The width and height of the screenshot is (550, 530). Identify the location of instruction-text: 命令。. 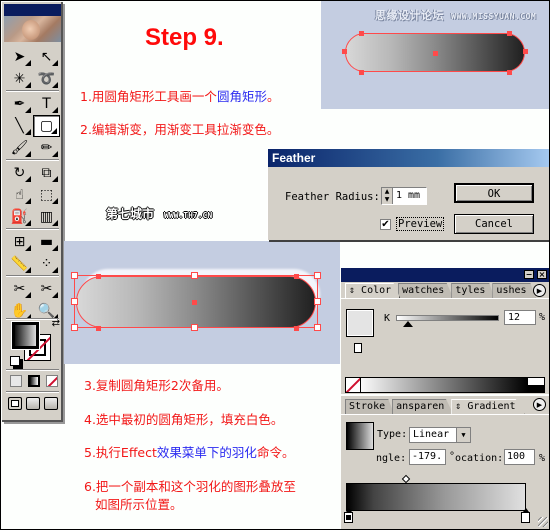
(275, 452).